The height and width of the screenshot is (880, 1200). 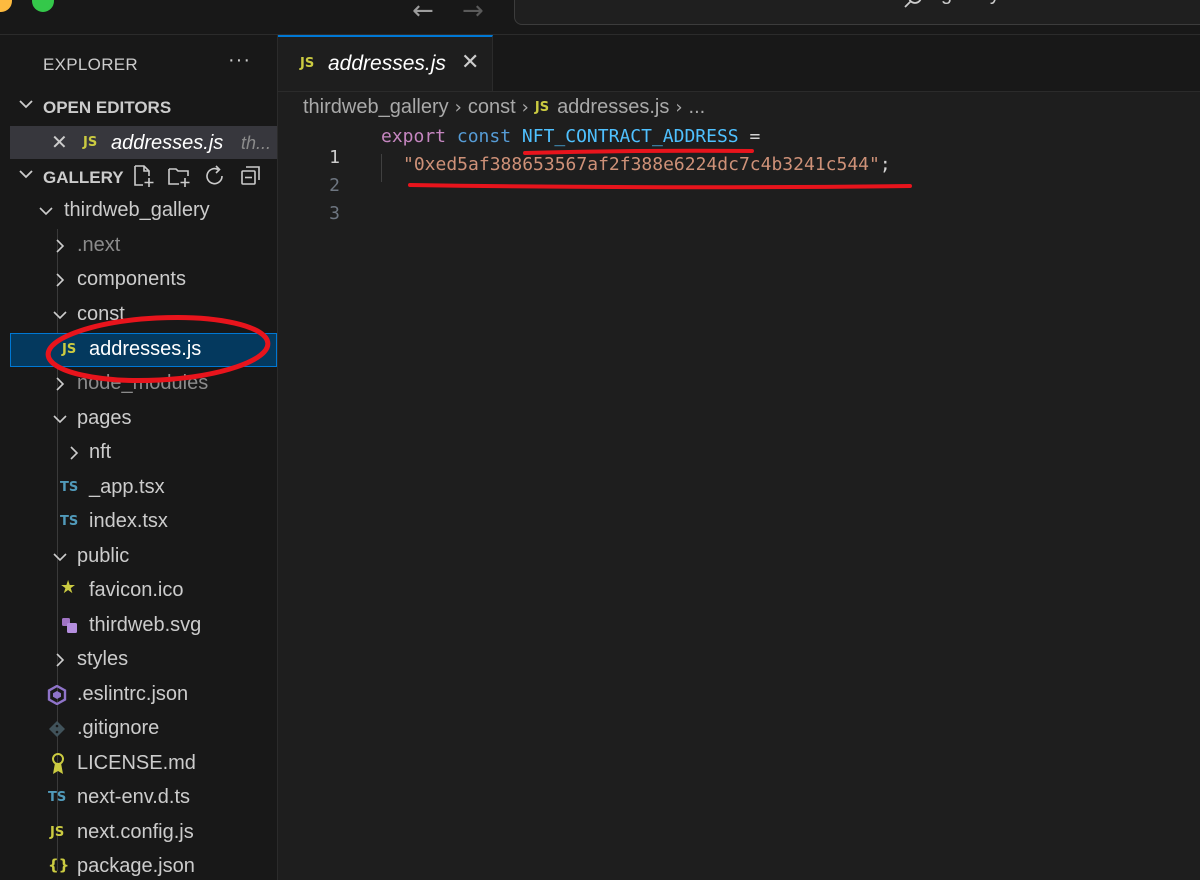 What do you see at coordinates (739, 203) in the screenshot?
I see `code-line: 3` at bounding box center [739, 203].